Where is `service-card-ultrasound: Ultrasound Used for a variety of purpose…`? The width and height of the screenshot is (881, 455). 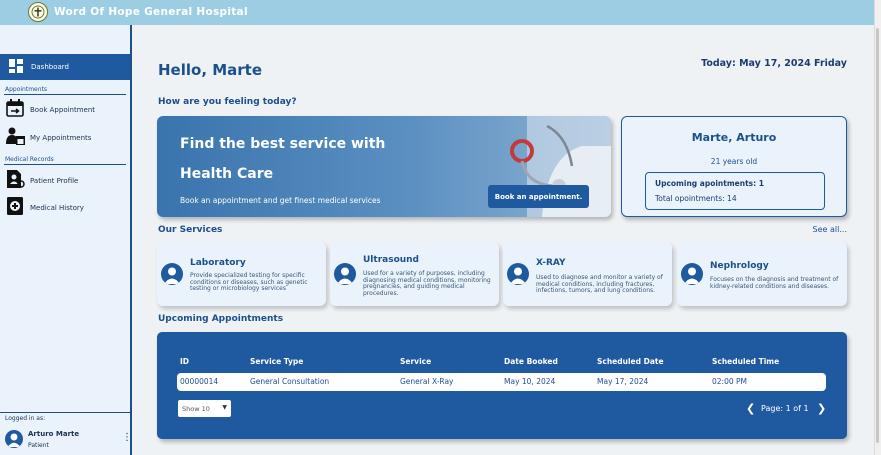
service-card-ultrasound: Ultrasound Used for a variety of purpose… is located at coordinates (414, 274).